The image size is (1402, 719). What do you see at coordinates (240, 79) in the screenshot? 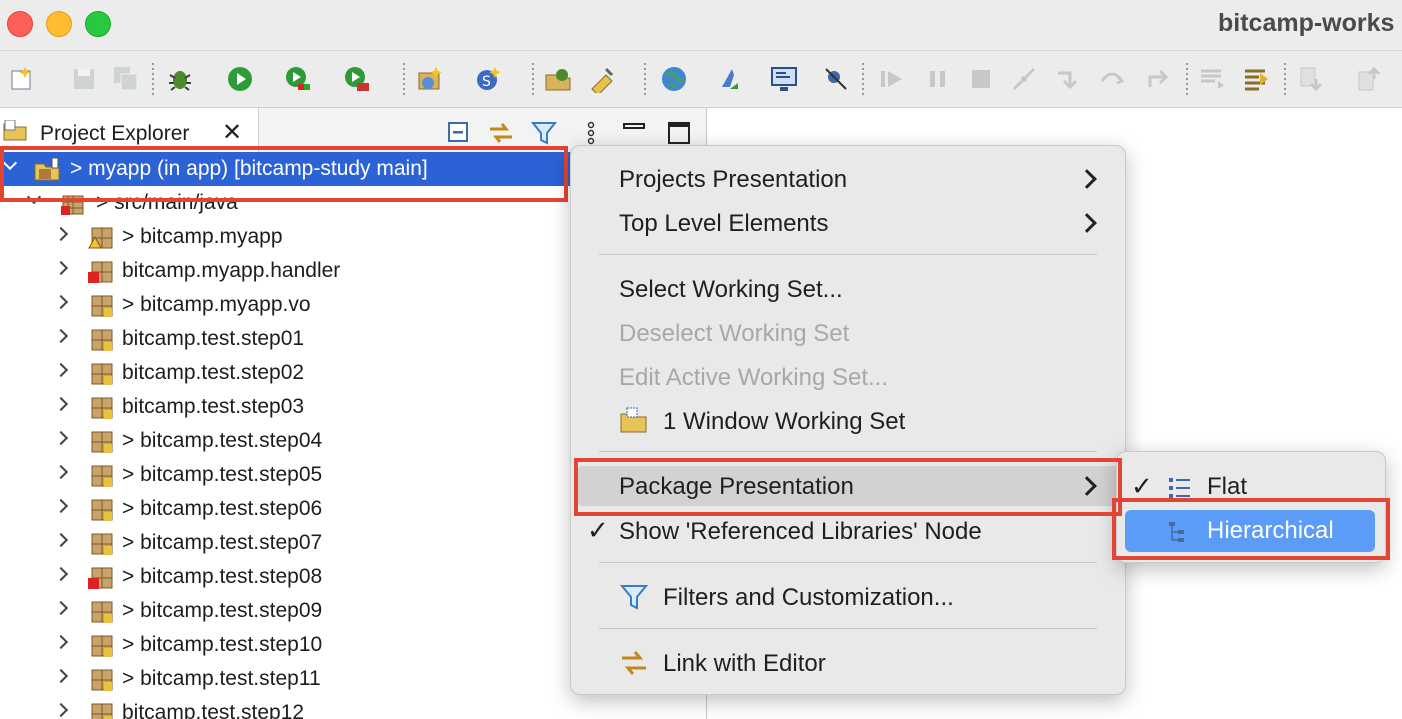
I see `run-icon` at bounding box center [240, 79].